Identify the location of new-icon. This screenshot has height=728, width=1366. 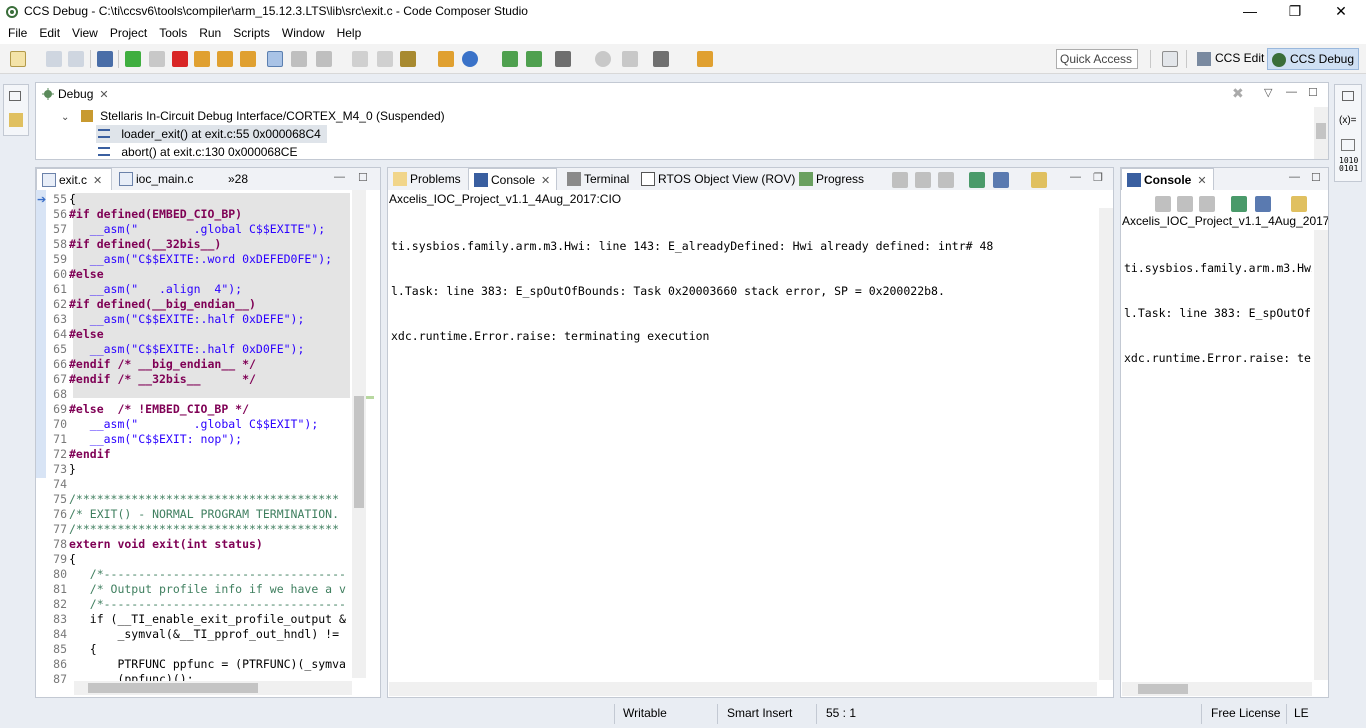
(18, 59).